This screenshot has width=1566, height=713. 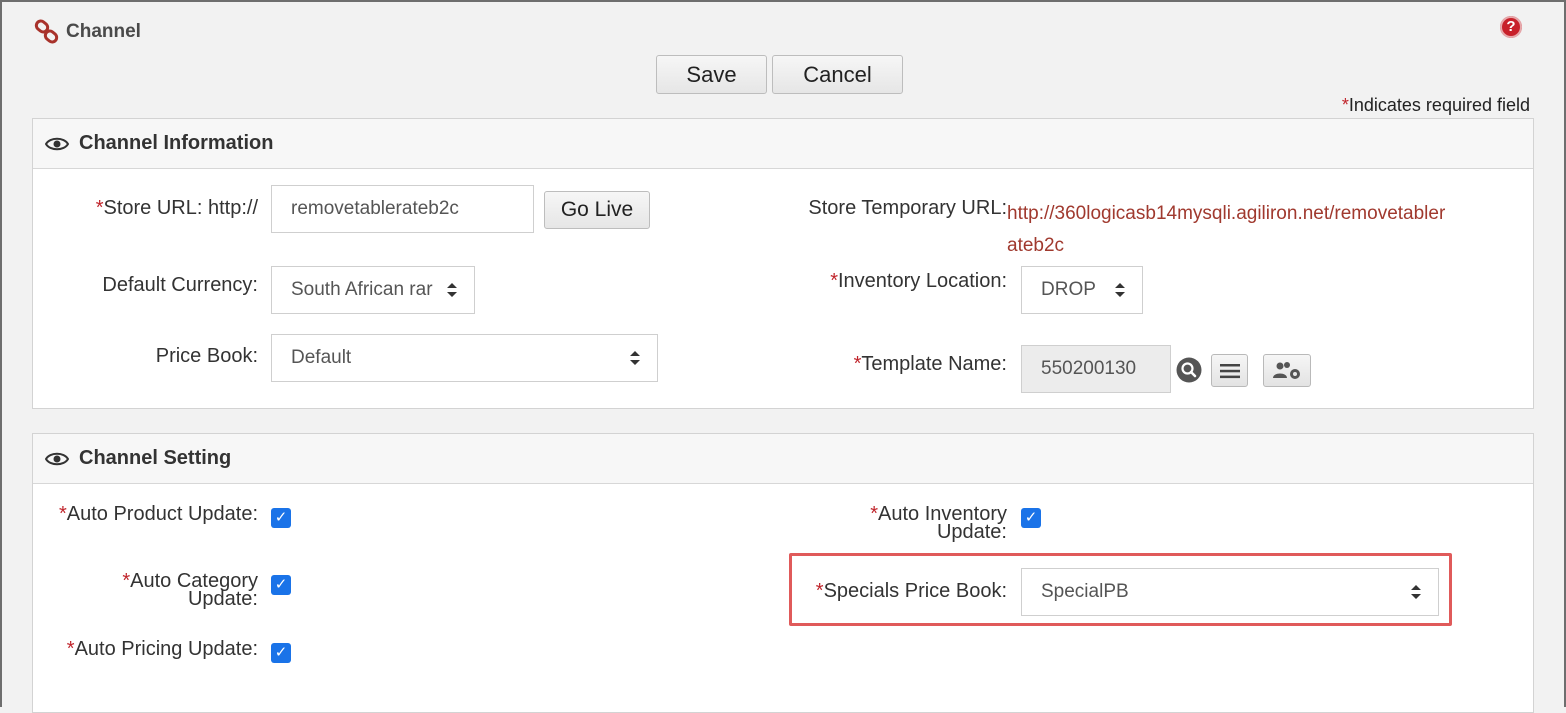 I want to click on cancel-button: Cancel, so click(x=837, y=74).